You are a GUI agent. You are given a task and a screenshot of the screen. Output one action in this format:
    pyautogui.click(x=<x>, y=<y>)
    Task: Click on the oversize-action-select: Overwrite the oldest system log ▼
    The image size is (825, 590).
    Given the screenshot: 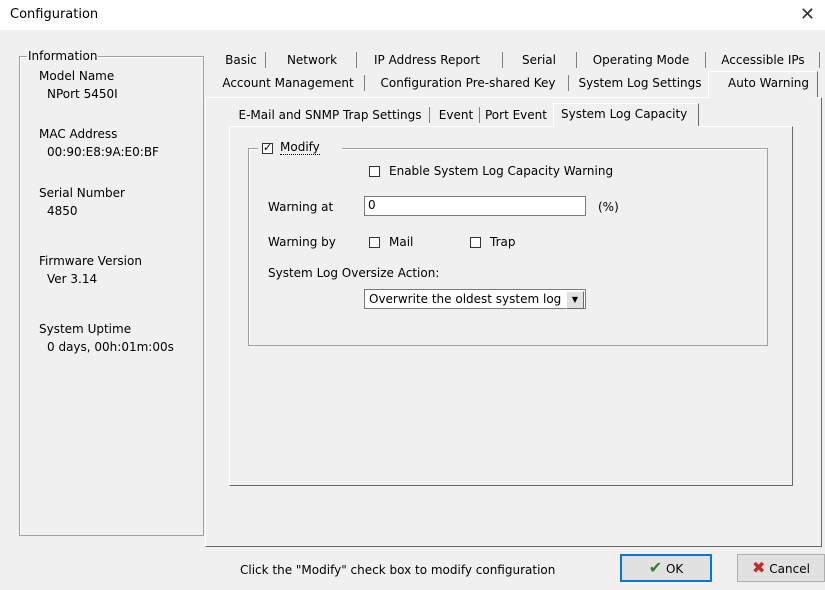 What is the action you would take?
    pyautogui.click(x=475, y=299)
    